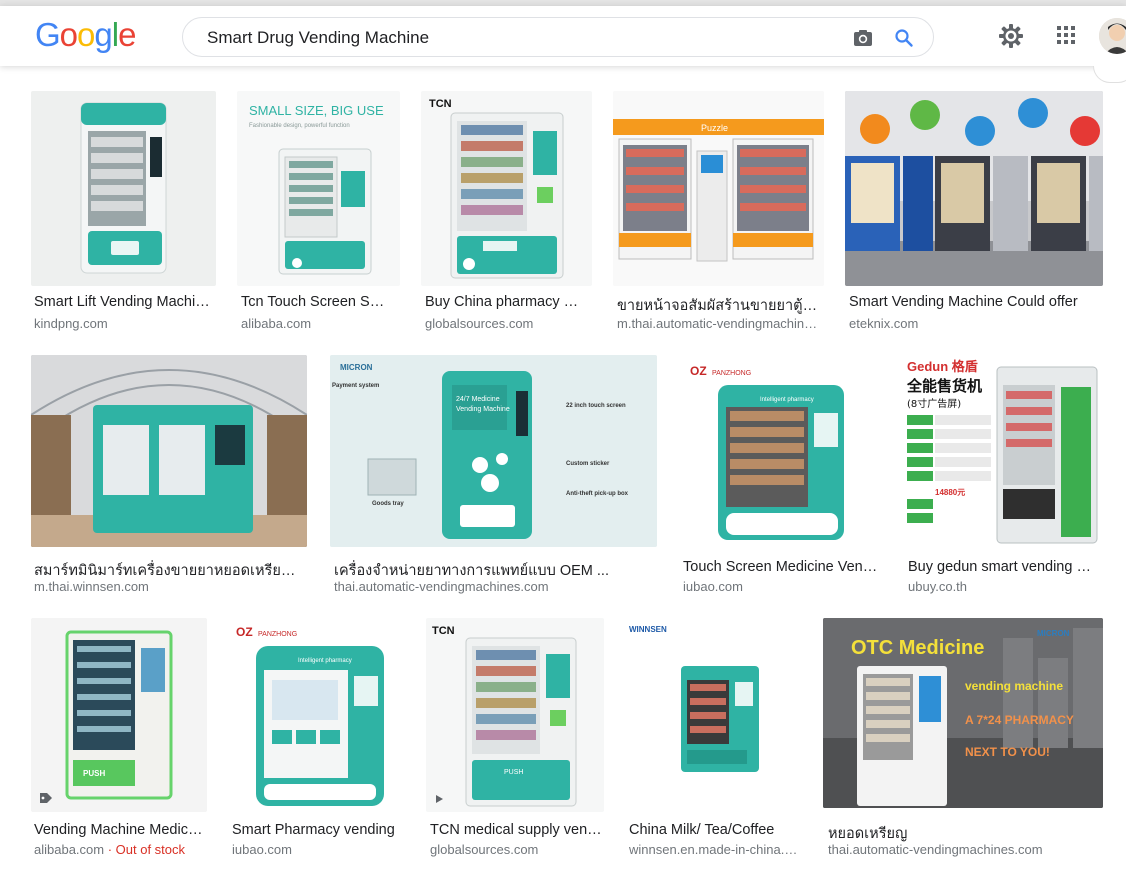 The image size is (1126, 870). Describe the element at coordinates (388, 504) in the screenshot. I see `thumb-callout: Goods tray` at that location.